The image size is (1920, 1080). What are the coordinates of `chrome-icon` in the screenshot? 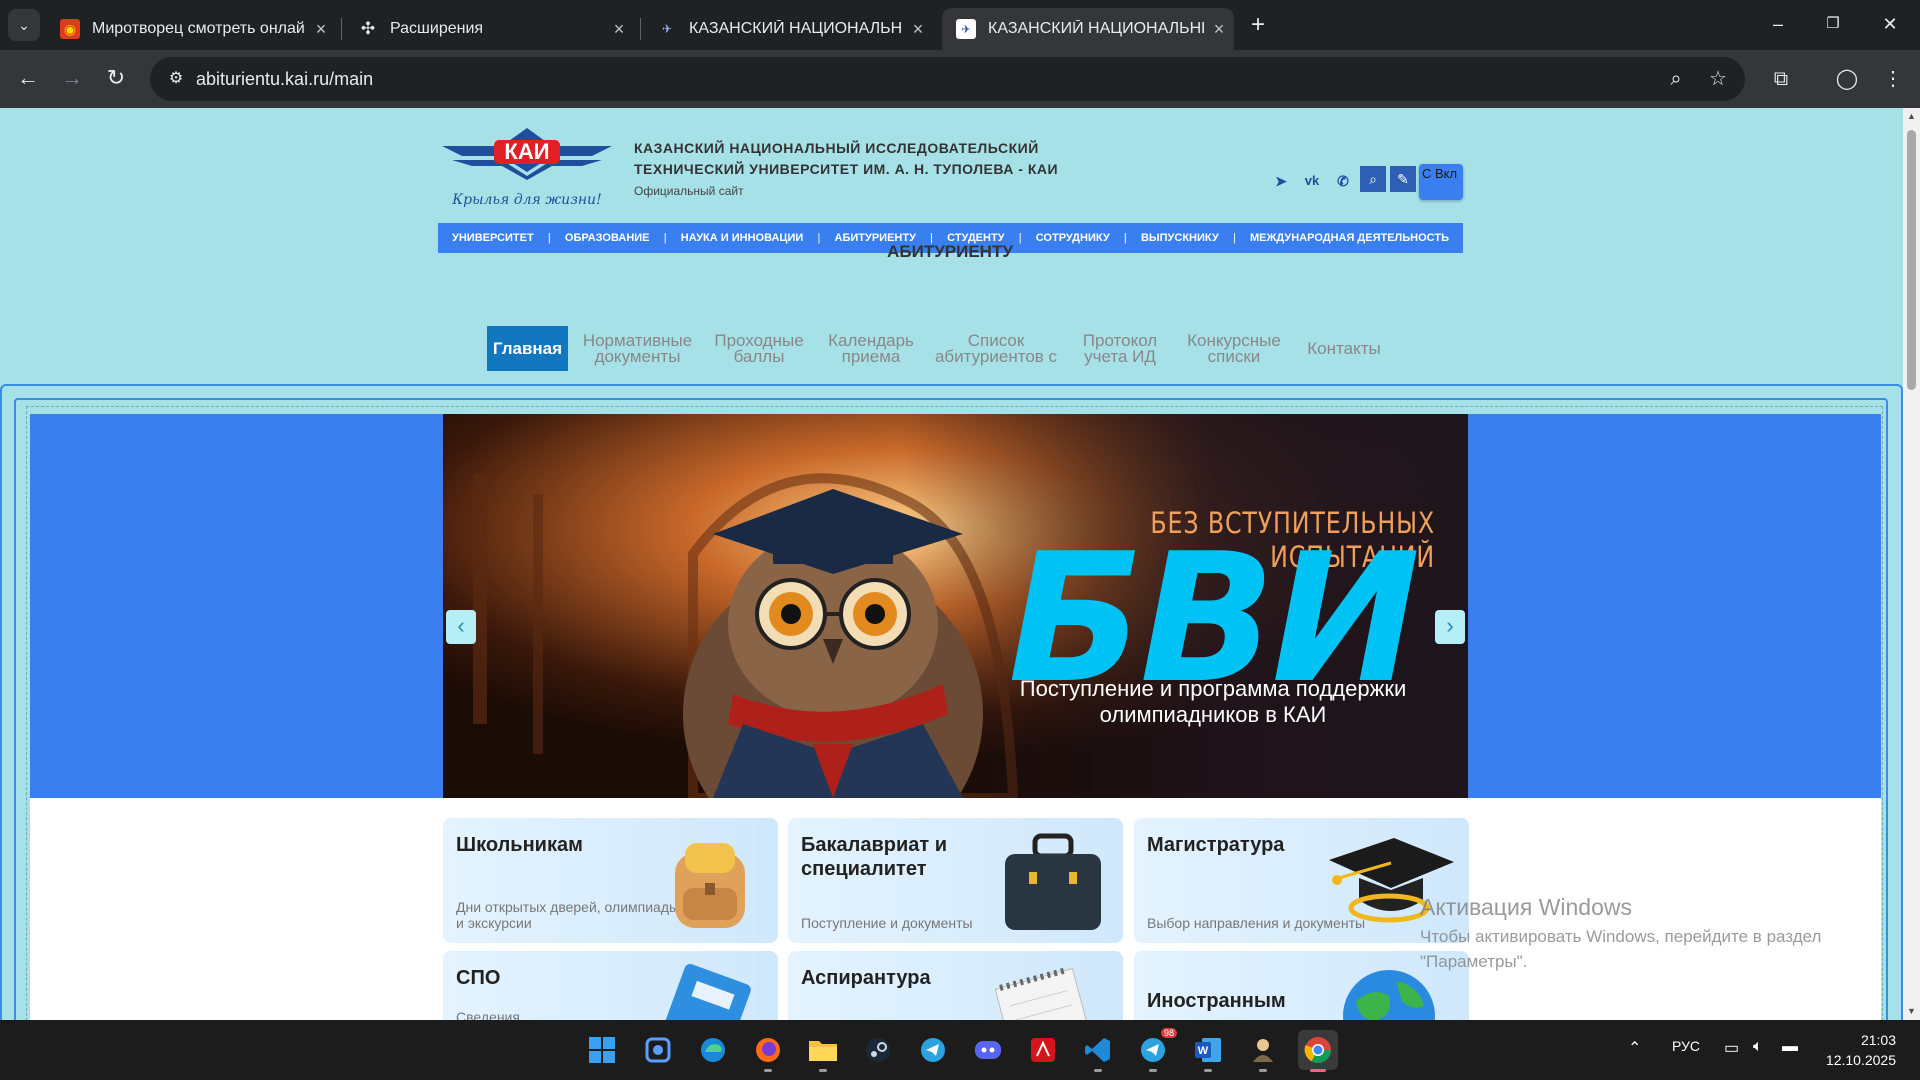 It's located at (1318, 1051).